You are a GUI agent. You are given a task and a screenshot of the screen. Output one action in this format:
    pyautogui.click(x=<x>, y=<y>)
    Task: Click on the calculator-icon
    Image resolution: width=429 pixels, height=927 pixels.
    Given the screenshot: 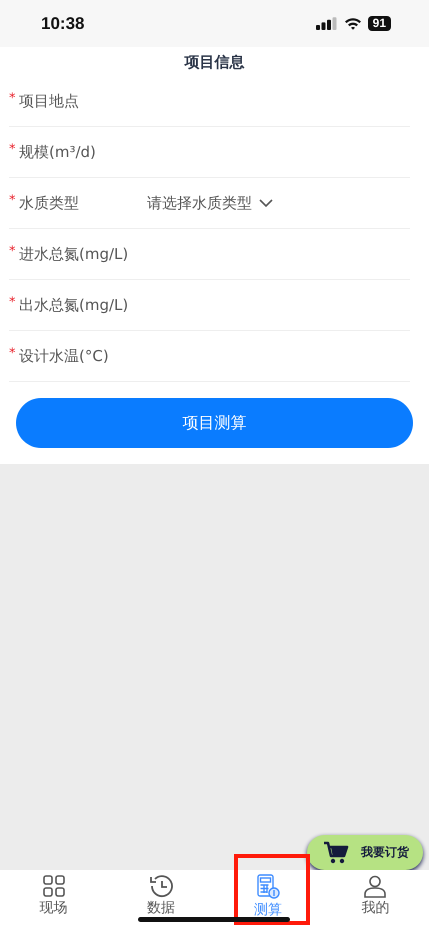 What is the action you would take?
    pyautogui.click(x=268, y=887)
    